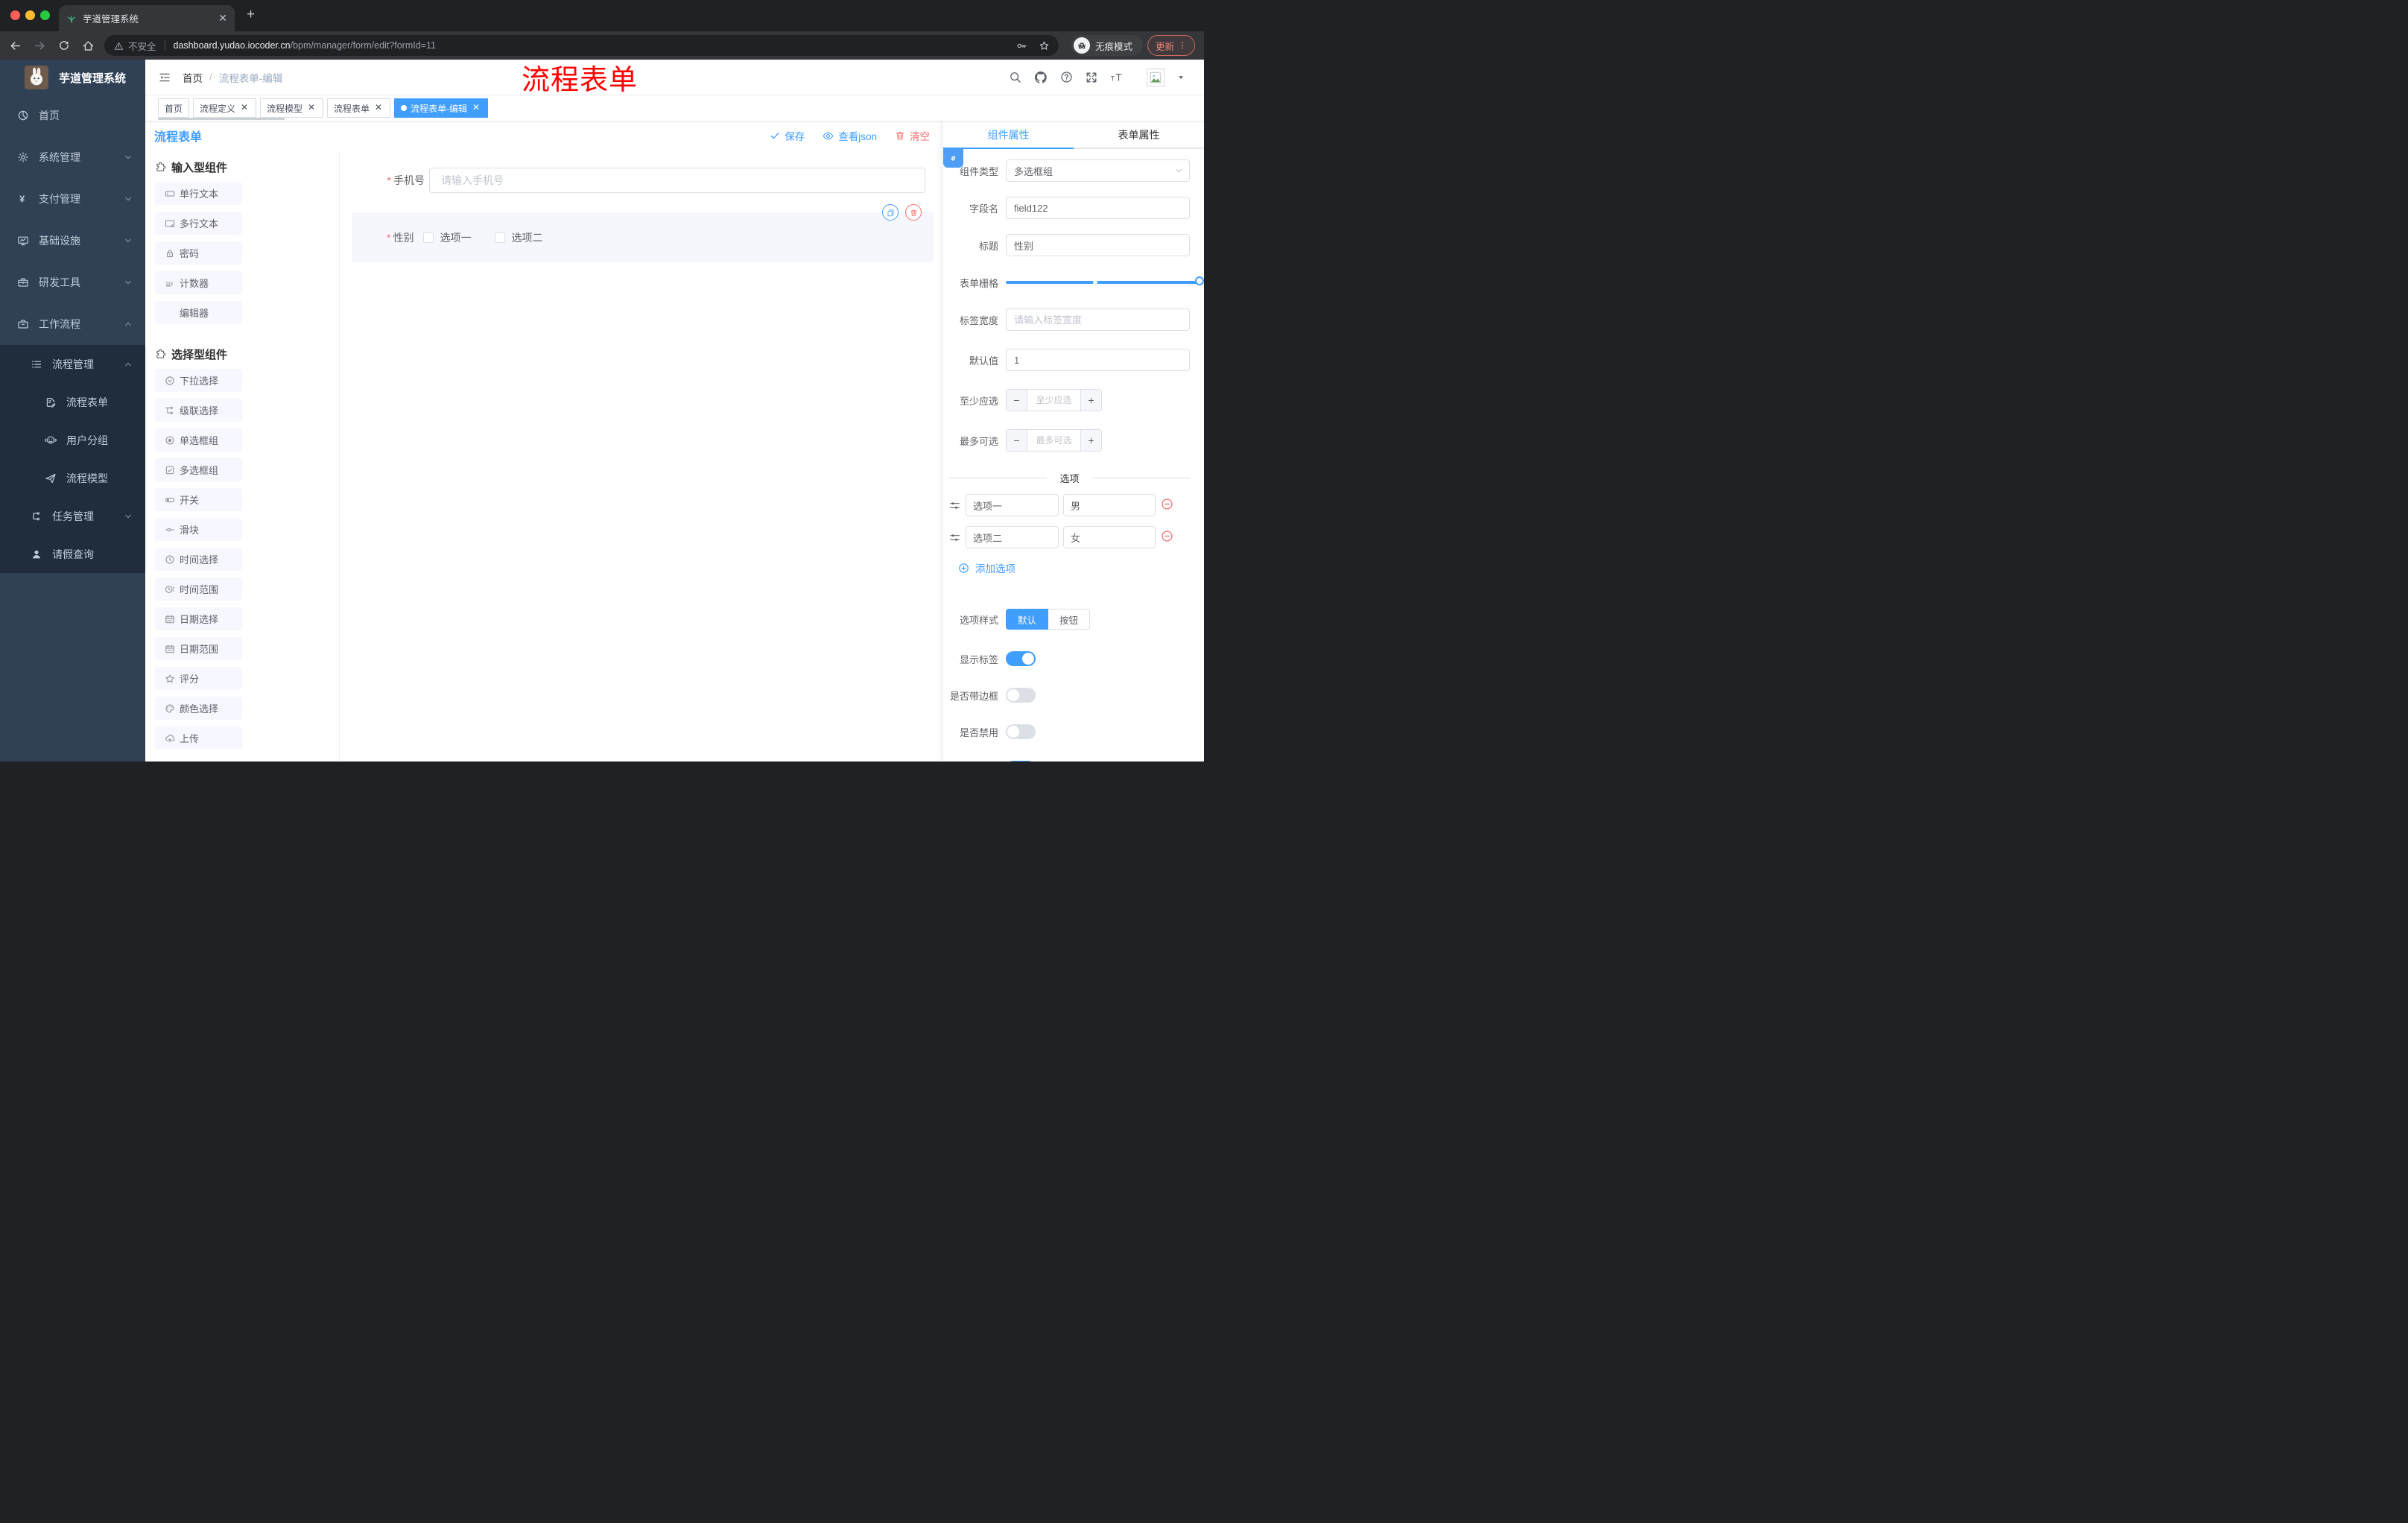 The image size is (2408, 1523). Describe the element at coordinates (72, 364) in the screenshot. I see `sidebar-item-流程管理: 流程管理` at that location.